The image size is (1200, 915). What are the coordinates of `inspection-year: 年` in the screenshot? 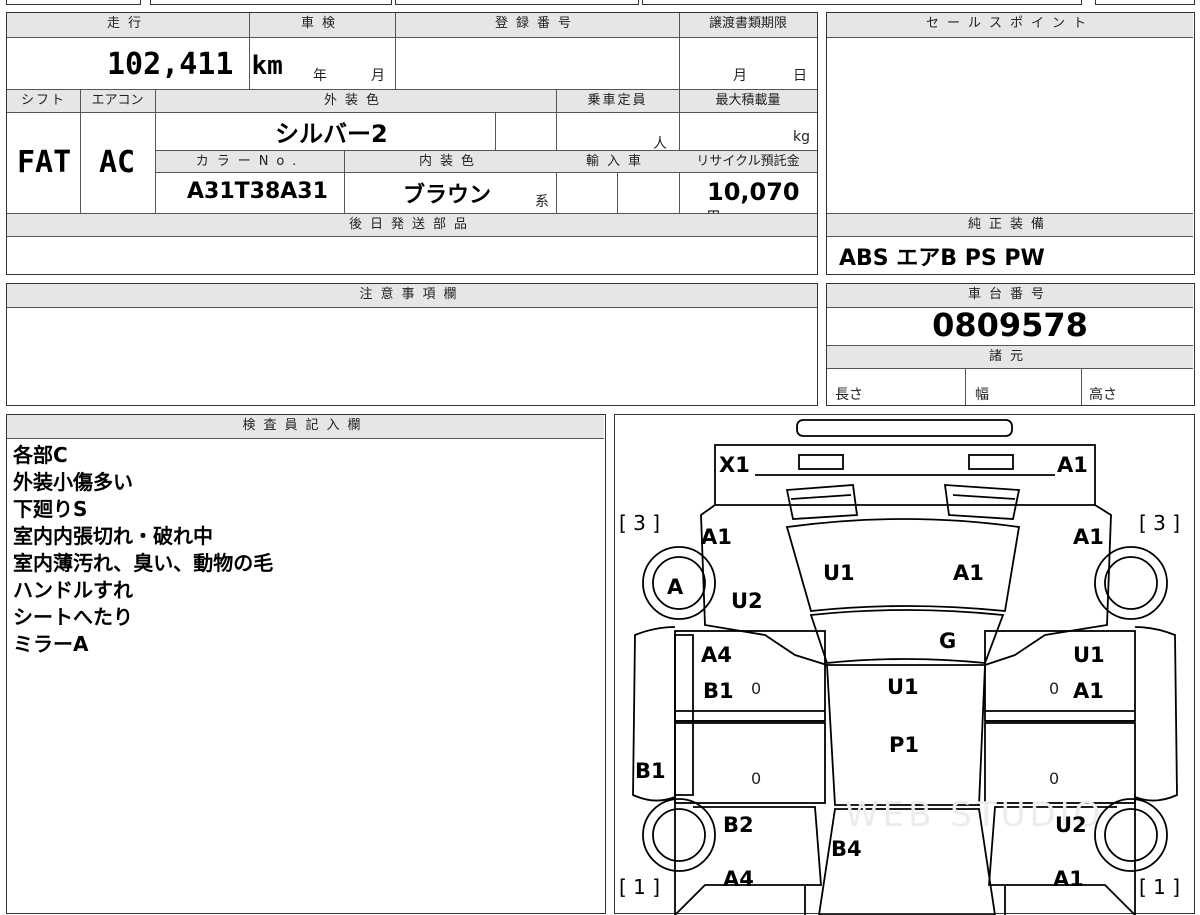 It's located at (320, 76).